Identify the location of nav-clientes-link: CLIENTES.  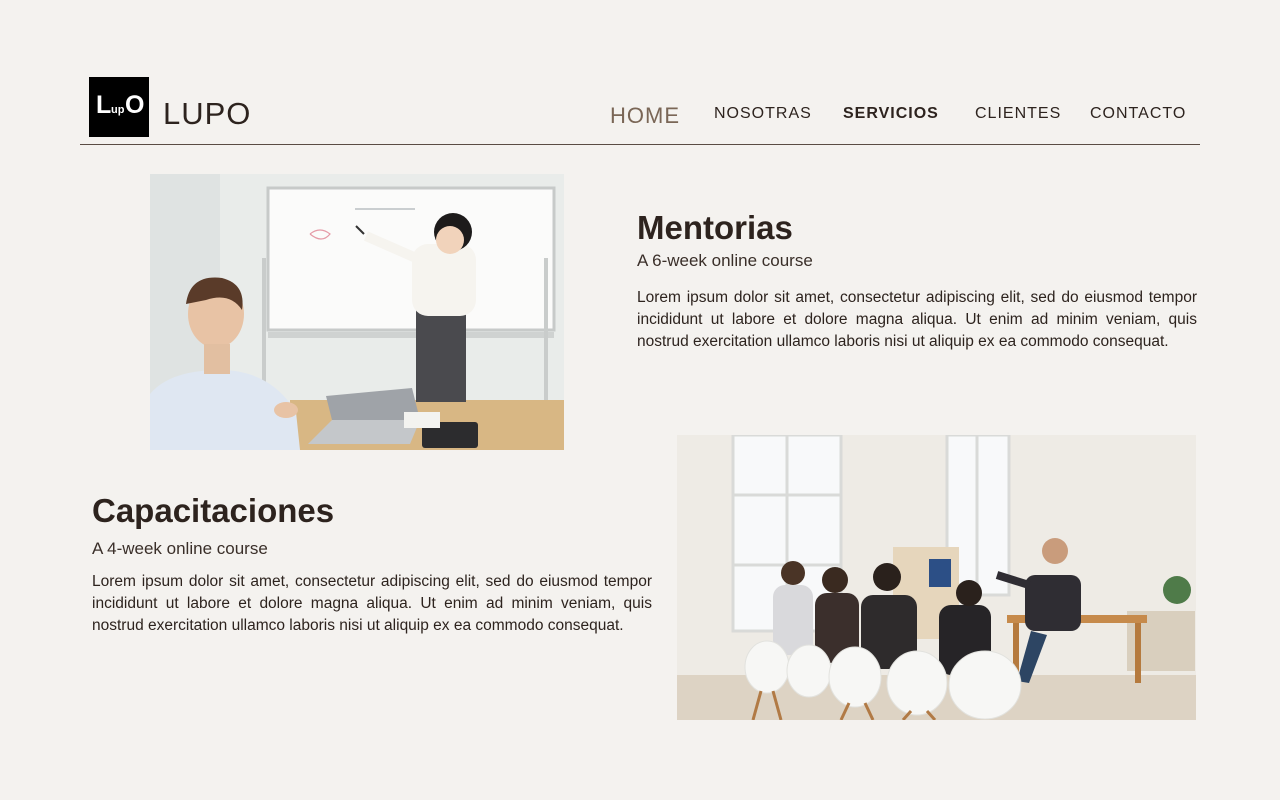
(1018, 114).